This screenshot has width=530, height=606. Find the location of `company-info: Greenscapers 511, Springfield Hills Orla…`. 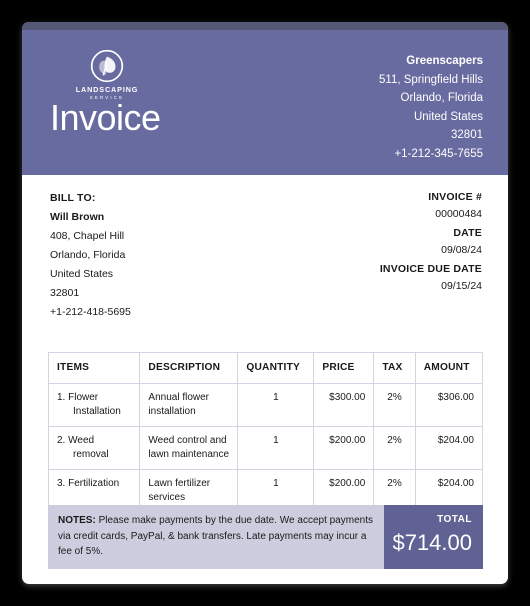

company-info: Greenscapers 511, Springfield Hills Orla… is located at coordinates (431, 107).